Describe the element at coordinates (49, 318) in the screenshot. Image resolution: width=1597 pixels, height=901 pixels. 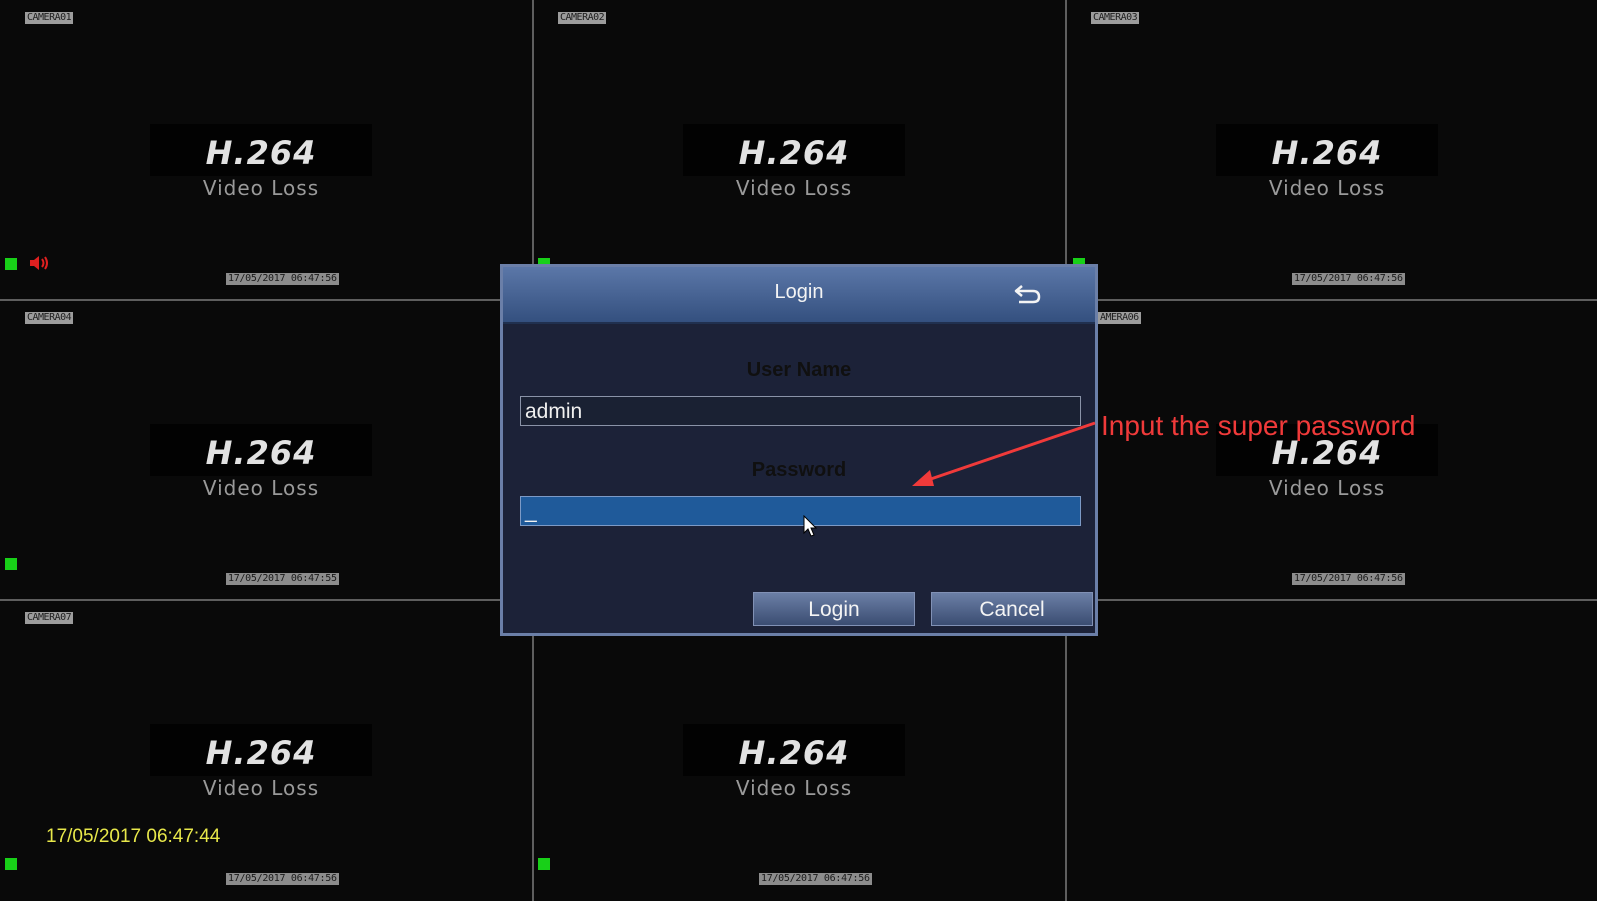
I see `camera-name: CAMERA04` at that location.